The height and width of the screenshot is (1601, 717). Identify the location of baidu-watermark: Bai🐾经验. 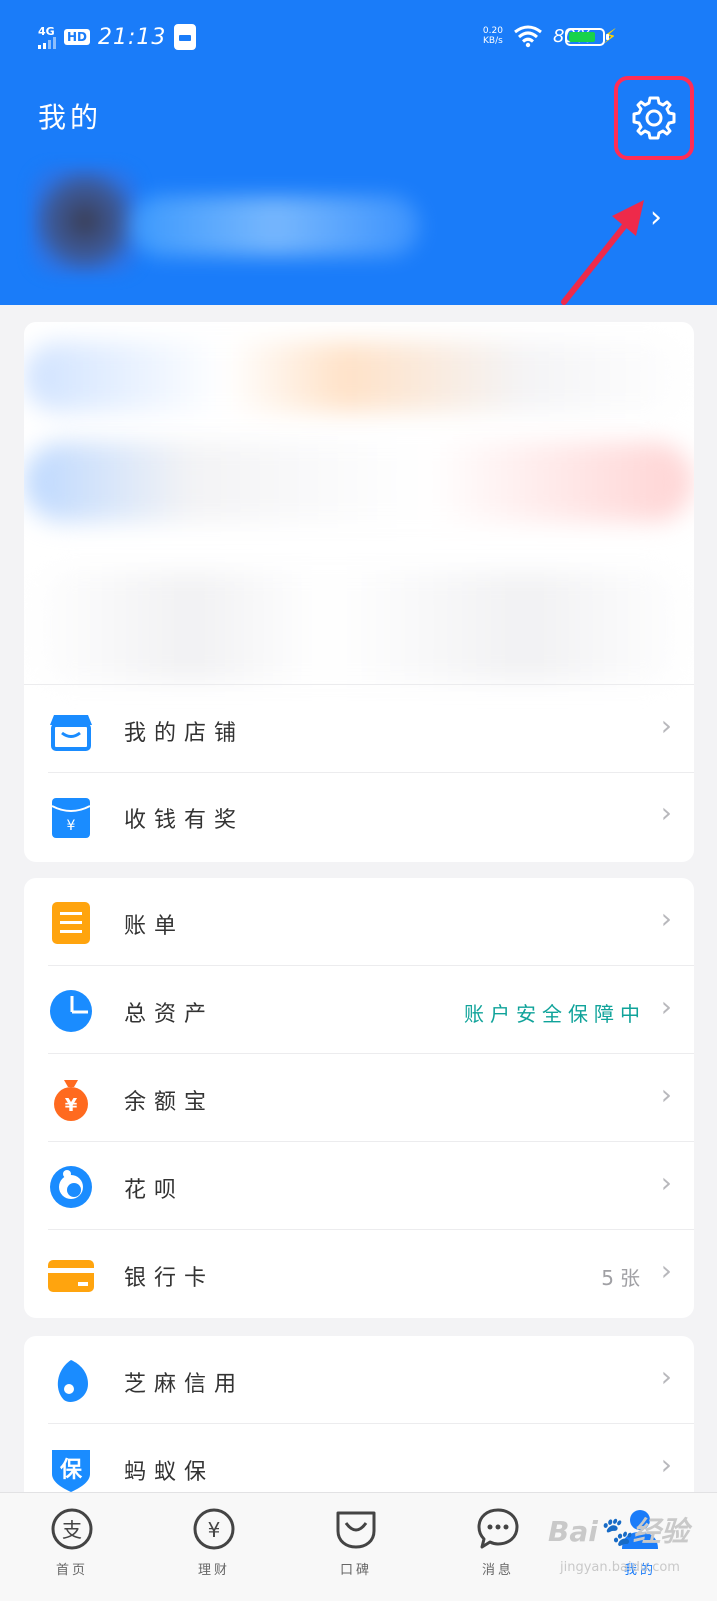
(618, 1531).